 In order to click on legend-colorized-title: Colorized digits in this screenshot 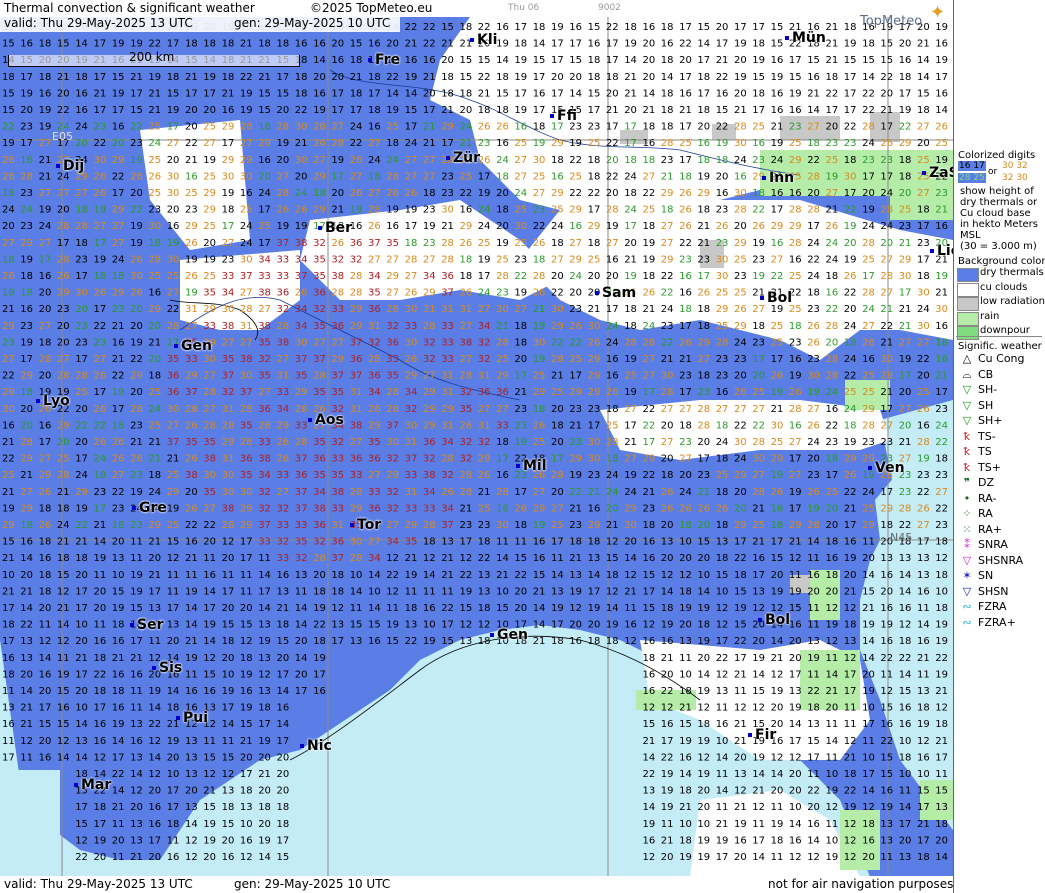, I will do `click(997, 155)`.